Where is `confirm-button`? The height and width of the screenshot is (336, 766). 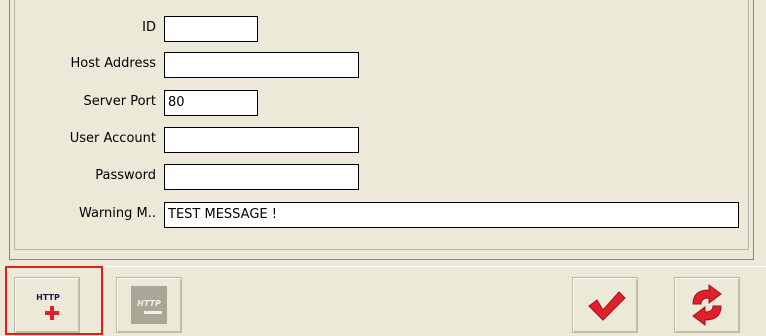
confirm-button is located at coordinates (605, 305).